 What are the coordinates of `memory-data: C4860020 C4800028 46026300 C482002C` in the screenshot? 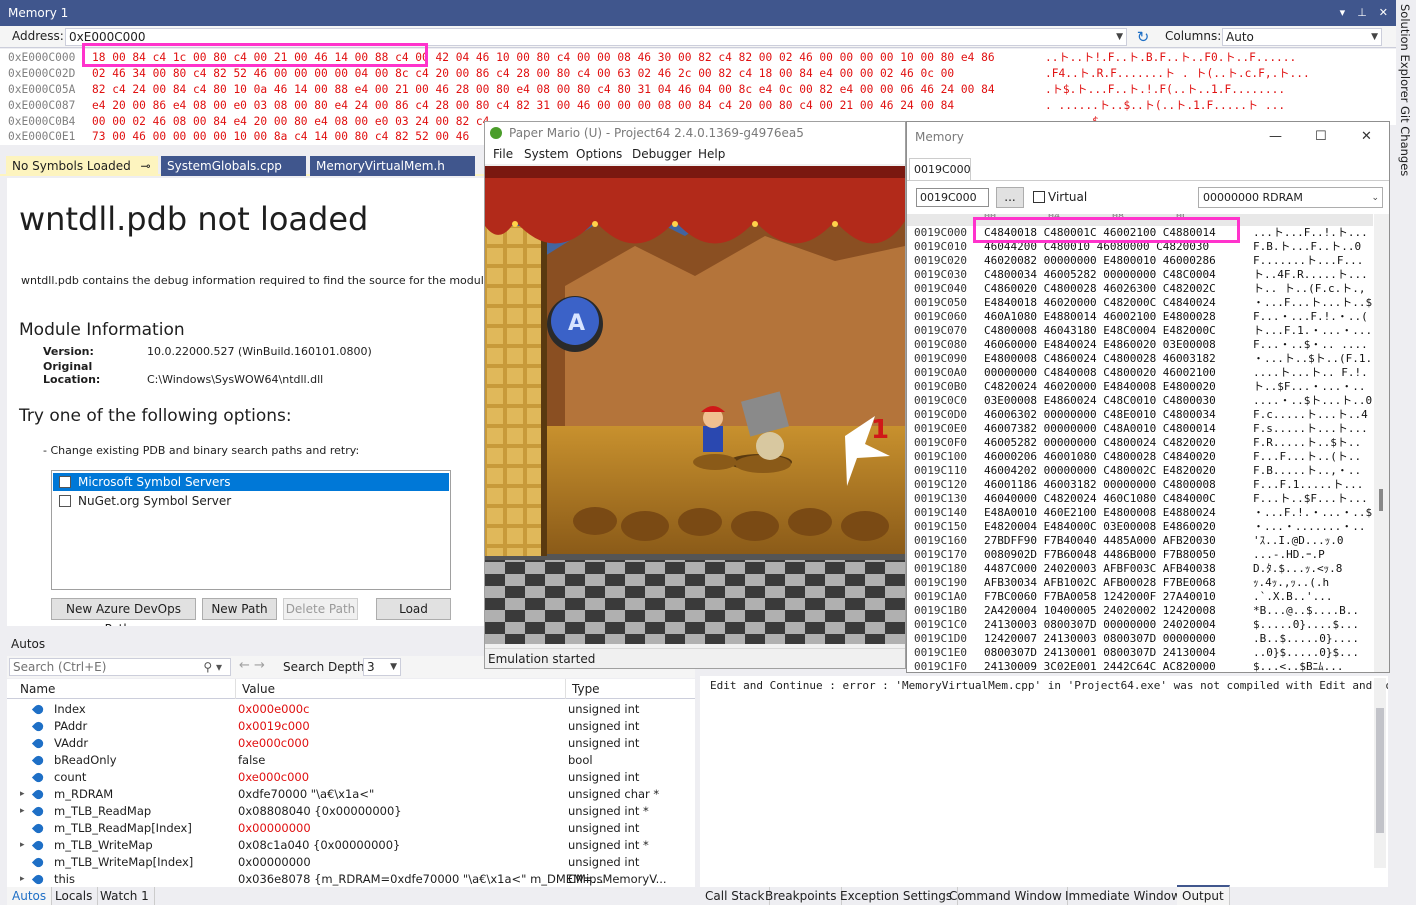 It's located at (1100, 289).